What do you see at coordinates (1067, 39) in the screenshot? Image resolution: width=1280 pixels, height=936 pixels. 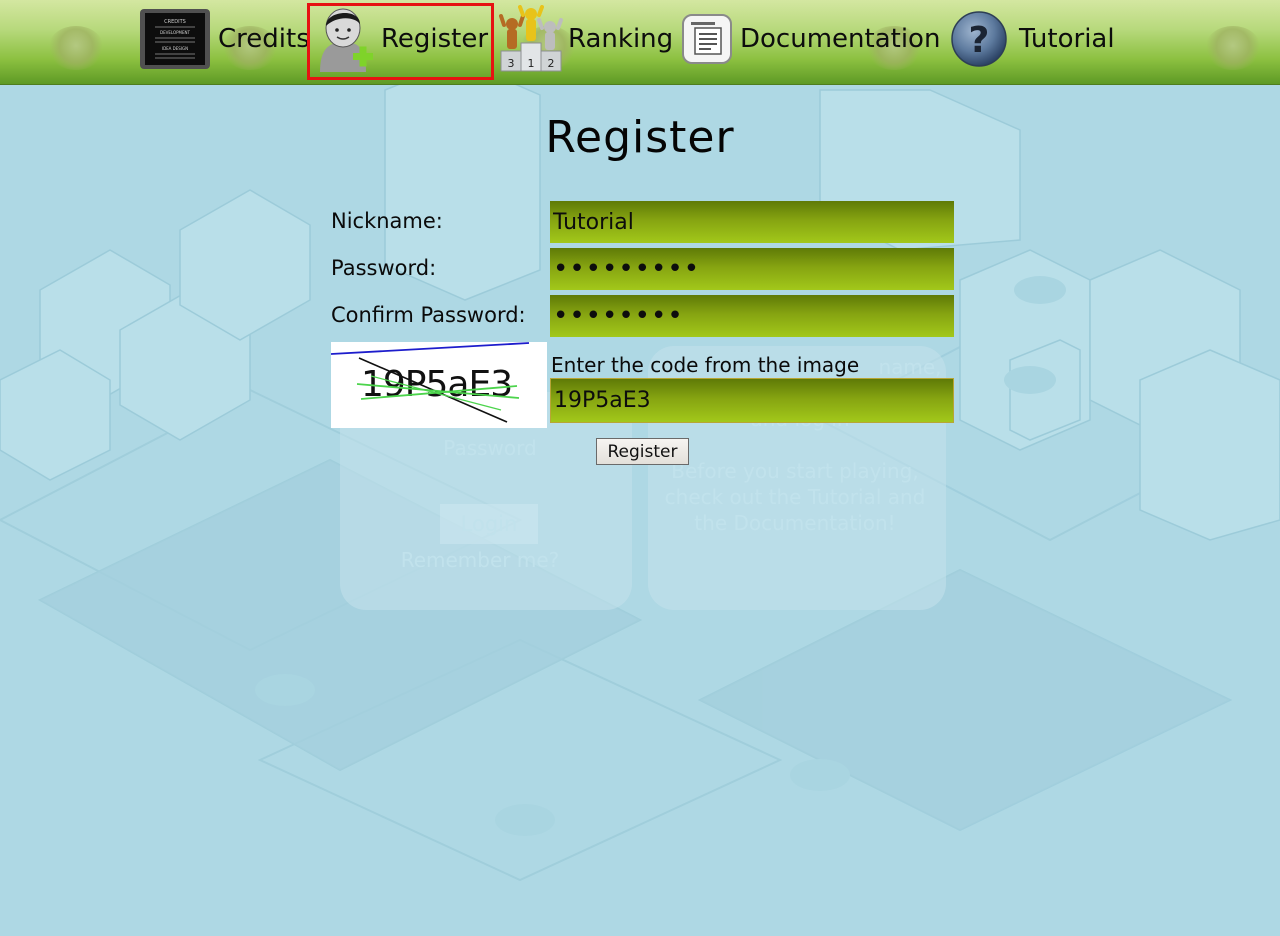 I see `nav-label-tutorial: Tutorial` at bounding box center [1067, 39].